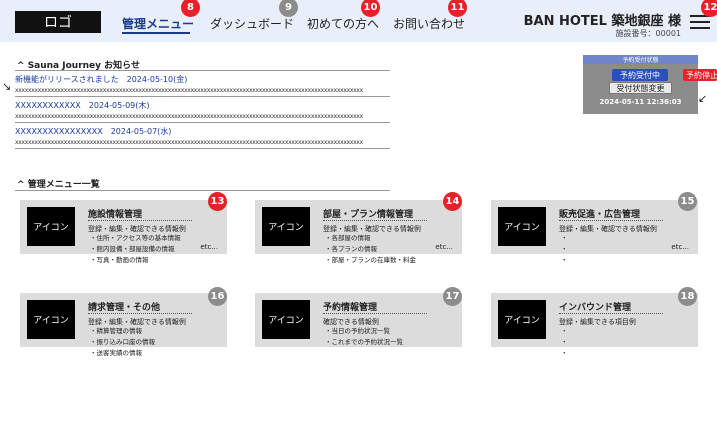 The width and height of the screenshot is (717, 425). What do you see at coordinates (364, 342) in the screenshot?
I see `list-item: ・これまでの予約状況一覧` at bounding box center [364, 342].